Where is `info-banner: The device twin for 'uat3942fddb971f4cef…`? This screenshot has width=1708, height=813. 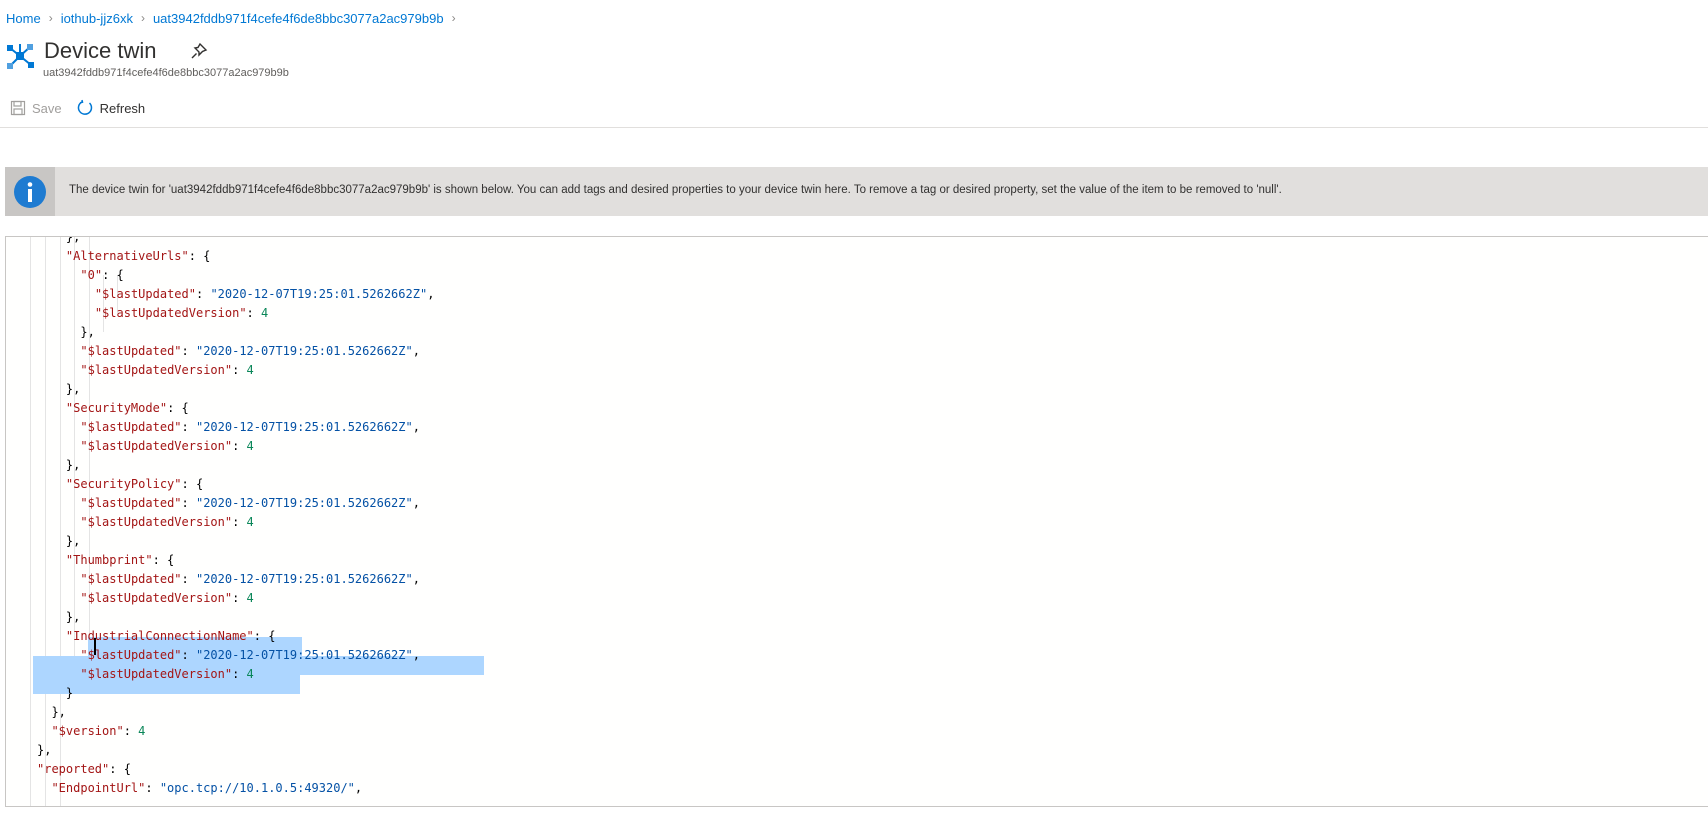 info-banner: The device twin for 'uat3942fddb971f4cef… is located at coordinates (856, 191).